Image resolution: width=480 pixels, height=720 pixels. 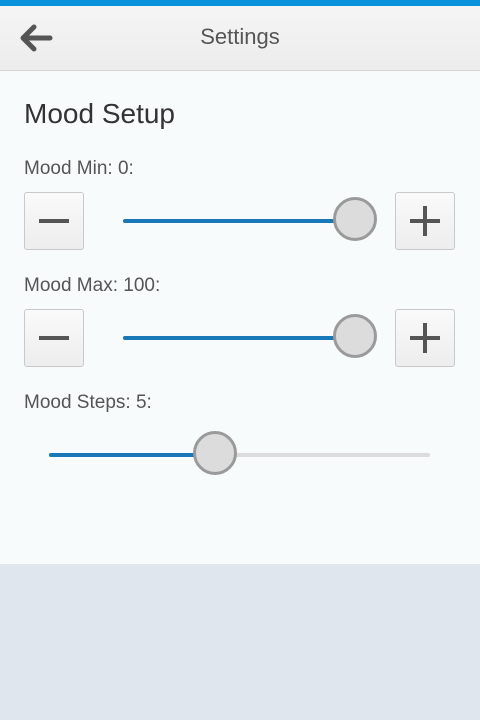 I want to click on mood-steps-label: Mood Steps: 5:, so click(x=88, y=402).